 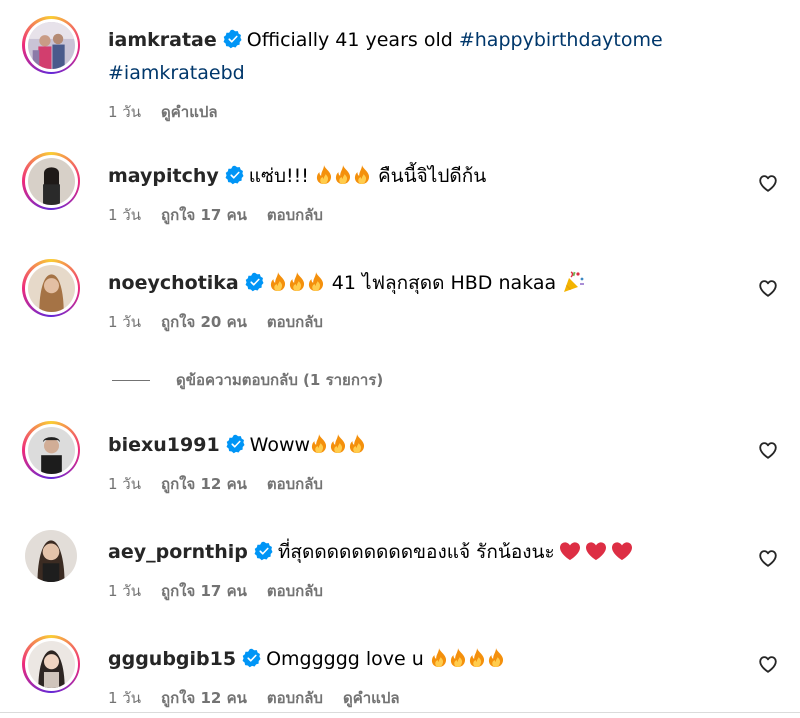 I want to click on heart-emoji-group, so click(x=594, y=552).